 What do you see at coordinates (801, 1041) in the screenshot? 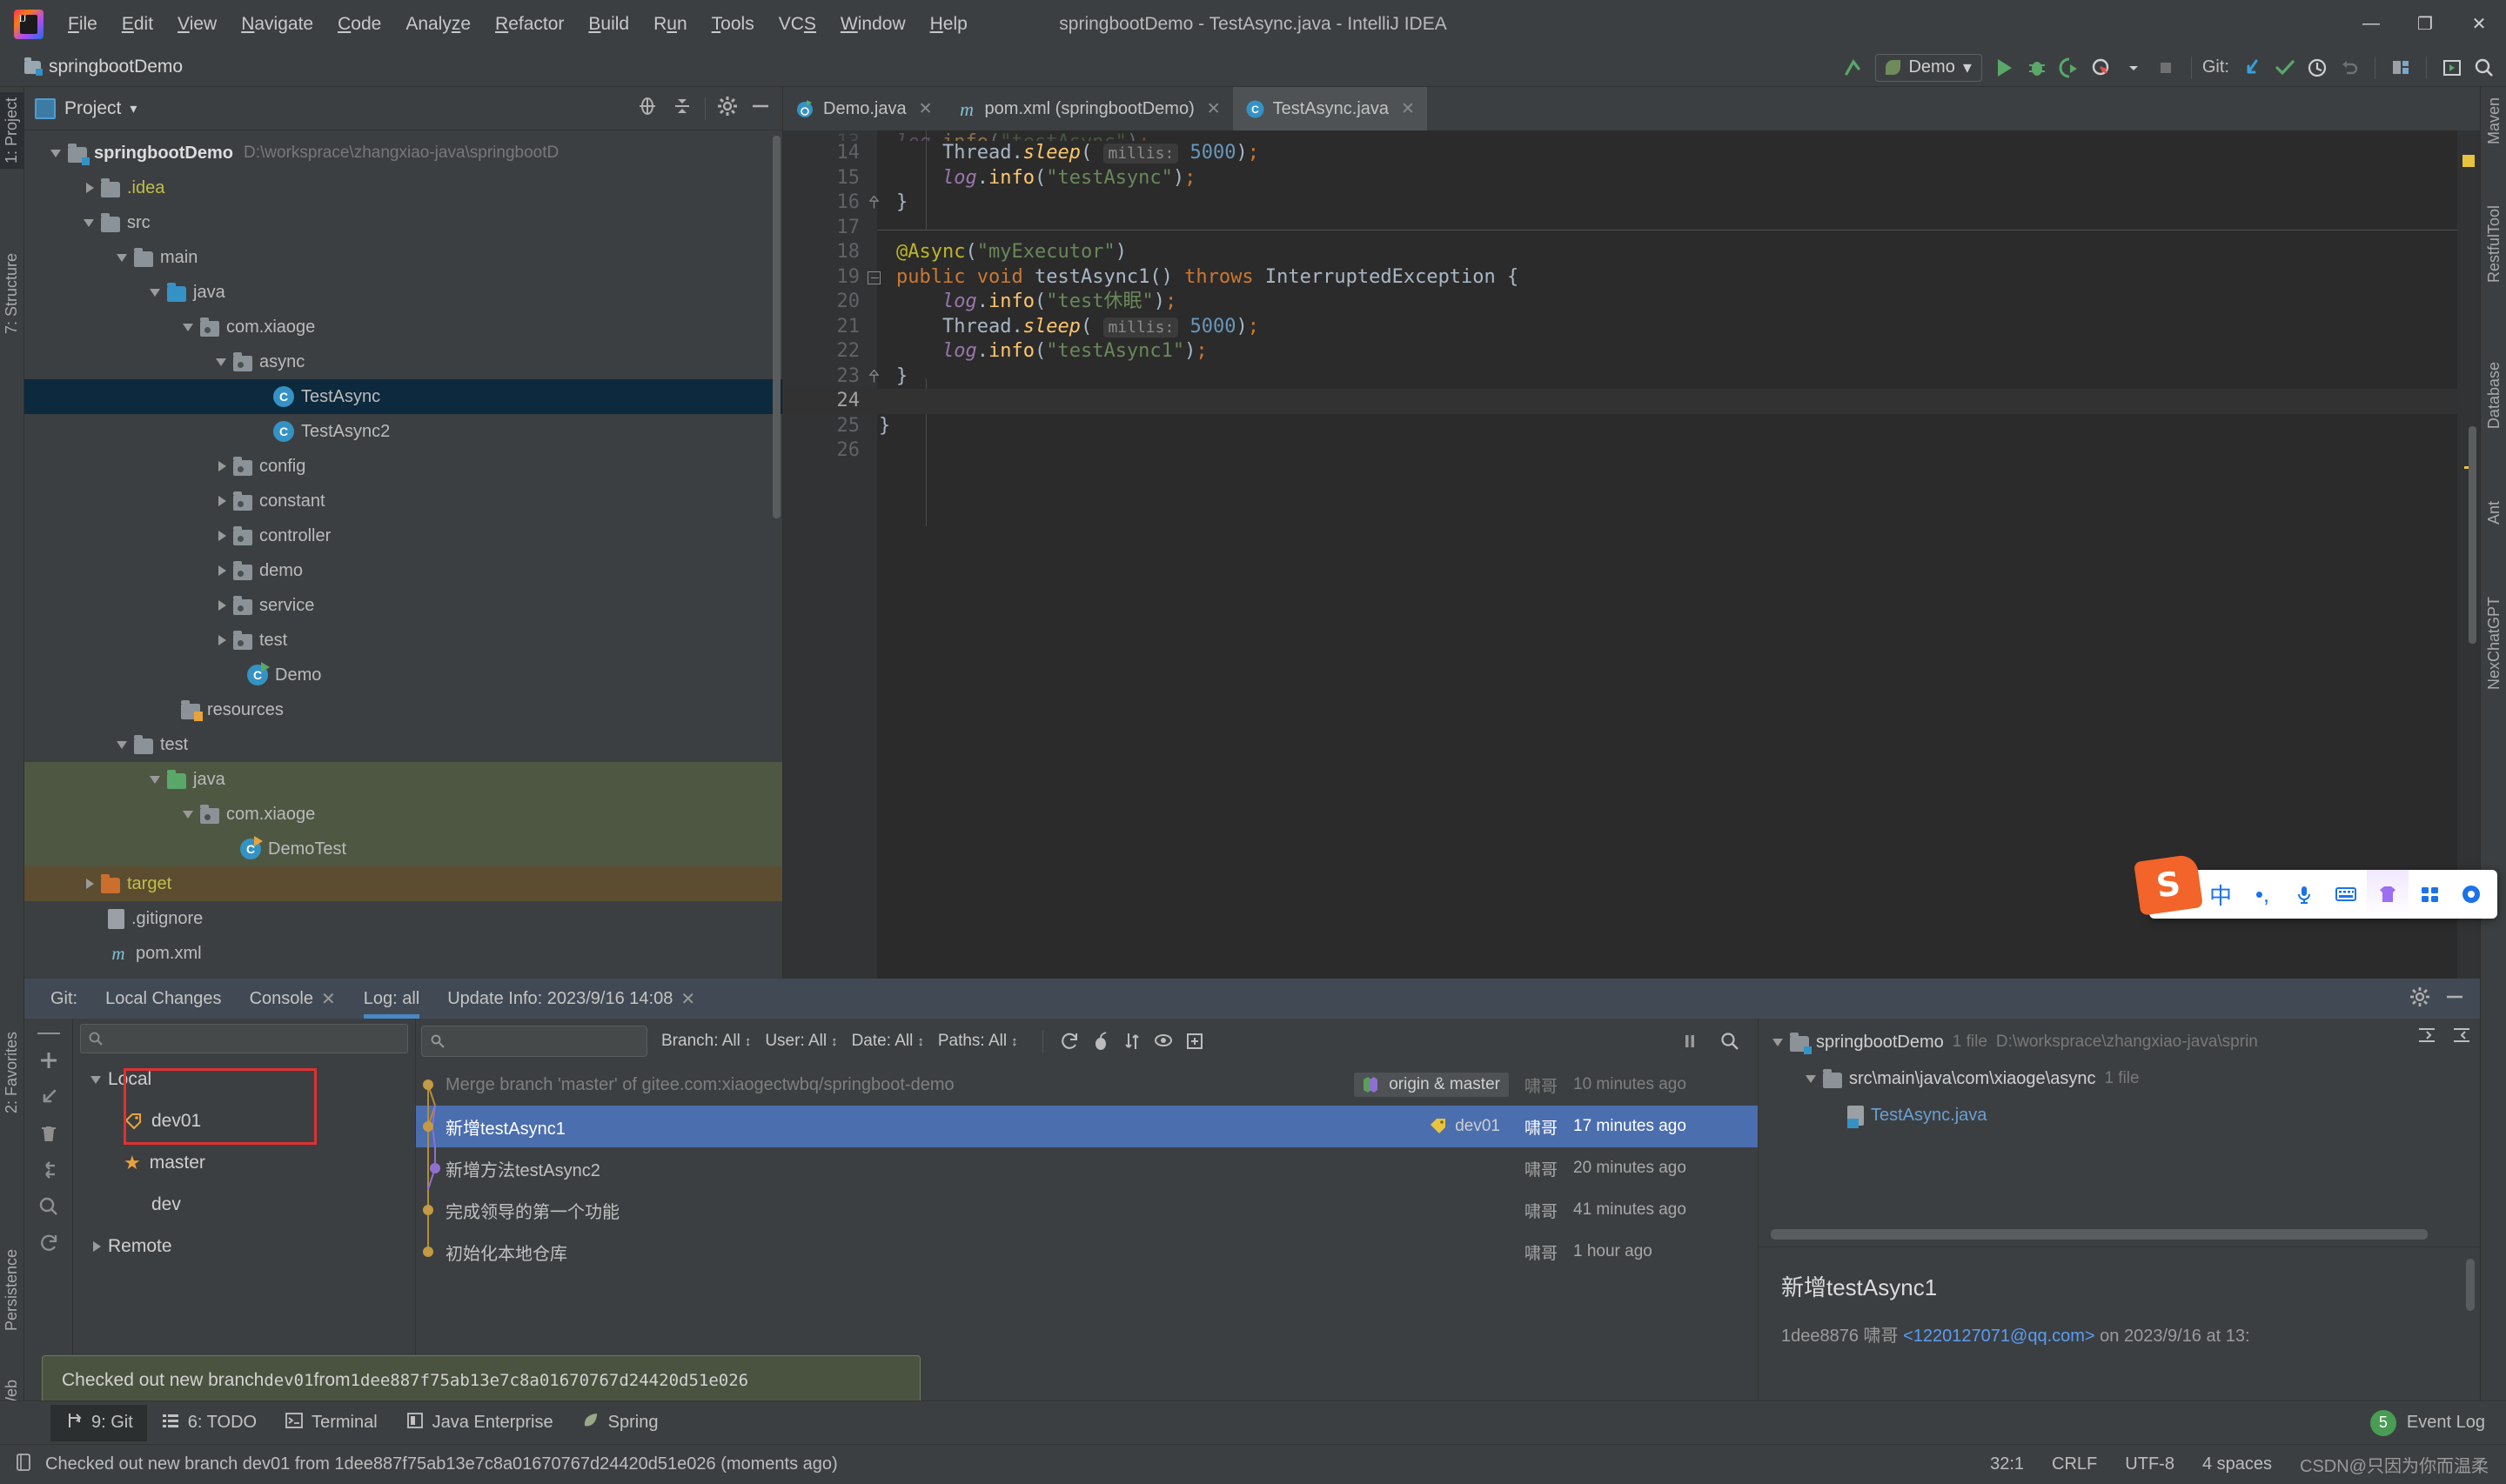
I see `filter-user: User: All ↕` at bounding box center [801, 1041].